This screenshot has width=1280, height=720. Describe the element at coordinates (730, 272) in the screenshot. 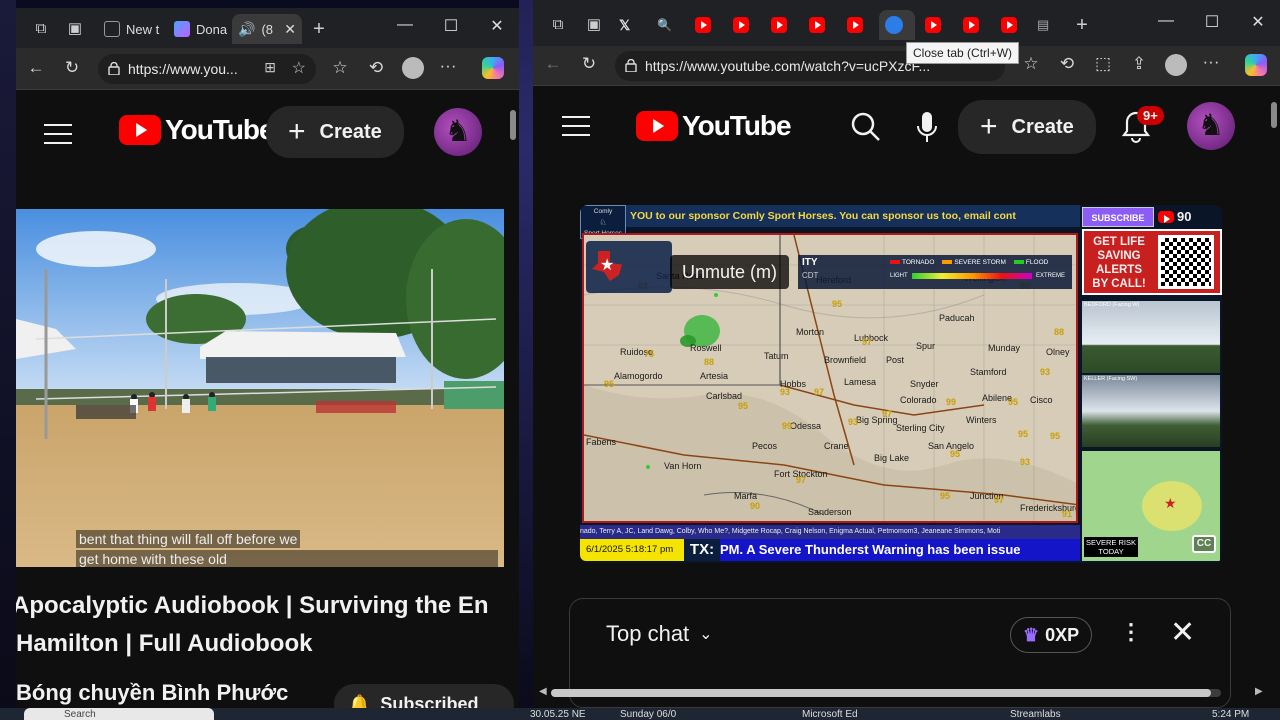

I see `unmute-button: Unmute (m)` at that location.